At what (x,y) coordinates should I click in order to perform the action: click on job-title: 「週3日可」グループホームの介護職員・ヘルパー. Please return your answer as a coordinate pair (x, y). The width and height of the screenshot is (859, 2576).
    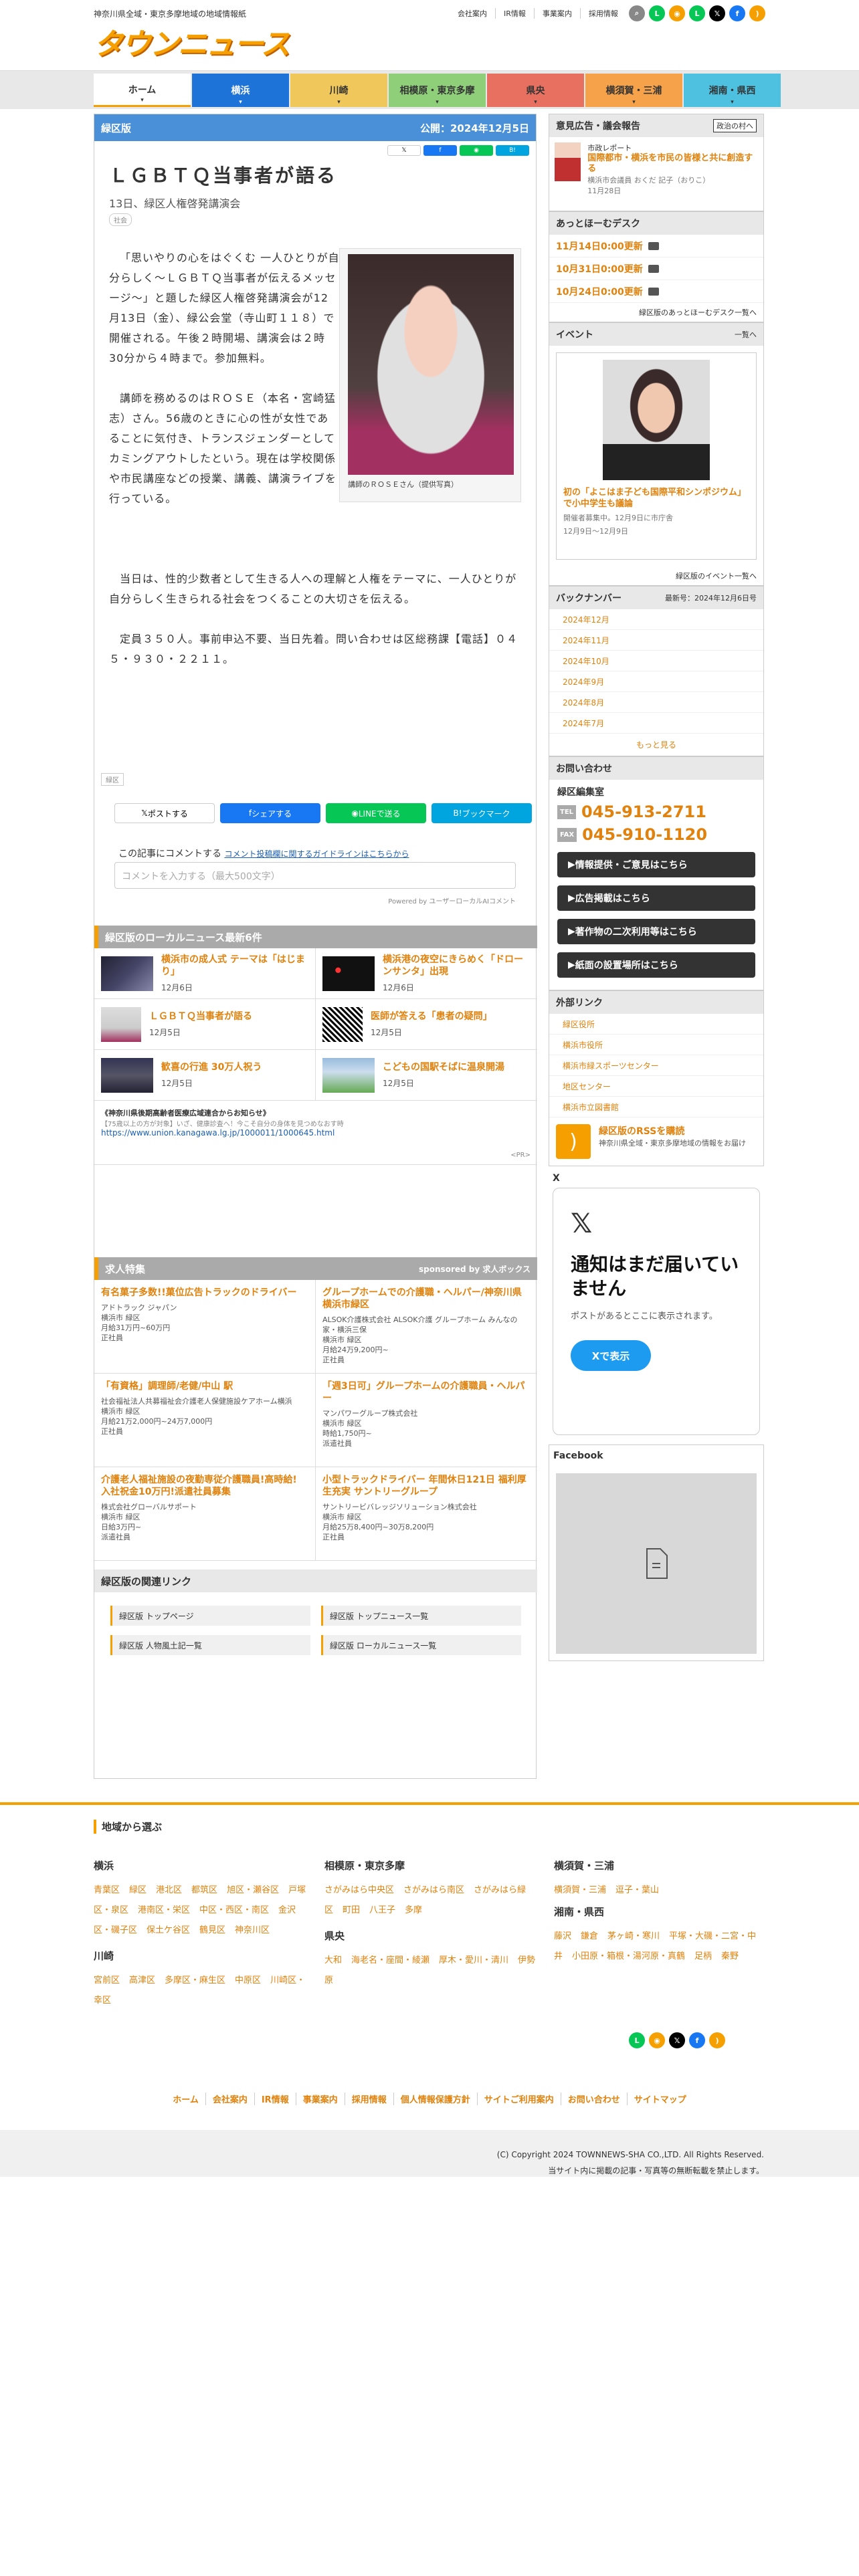
    Looking at the image, I should click on (427, 1392).